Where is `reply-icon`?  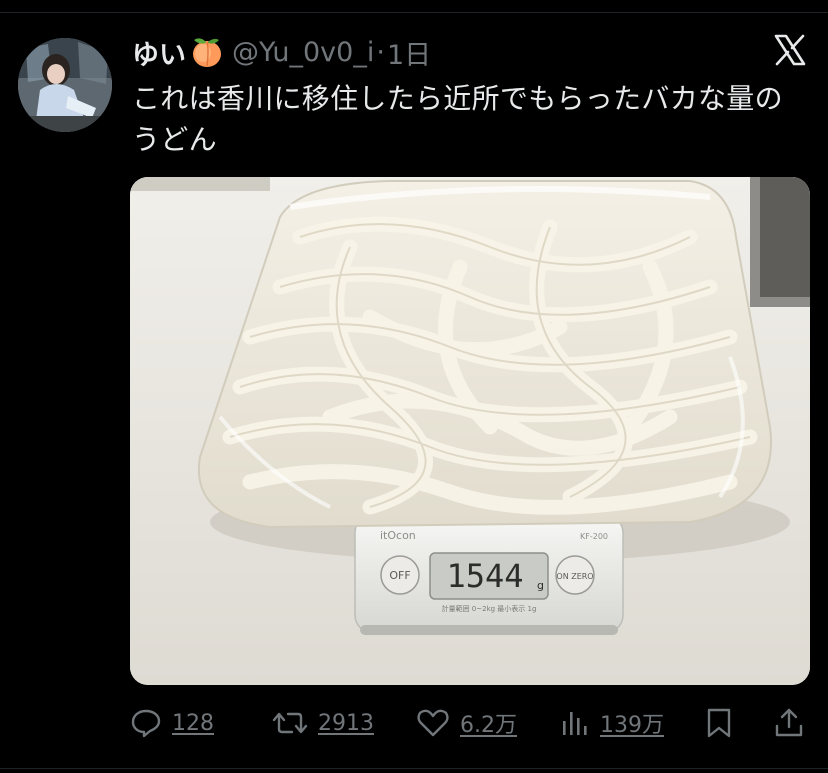 reply-icon is located at coordinates (146, 723).